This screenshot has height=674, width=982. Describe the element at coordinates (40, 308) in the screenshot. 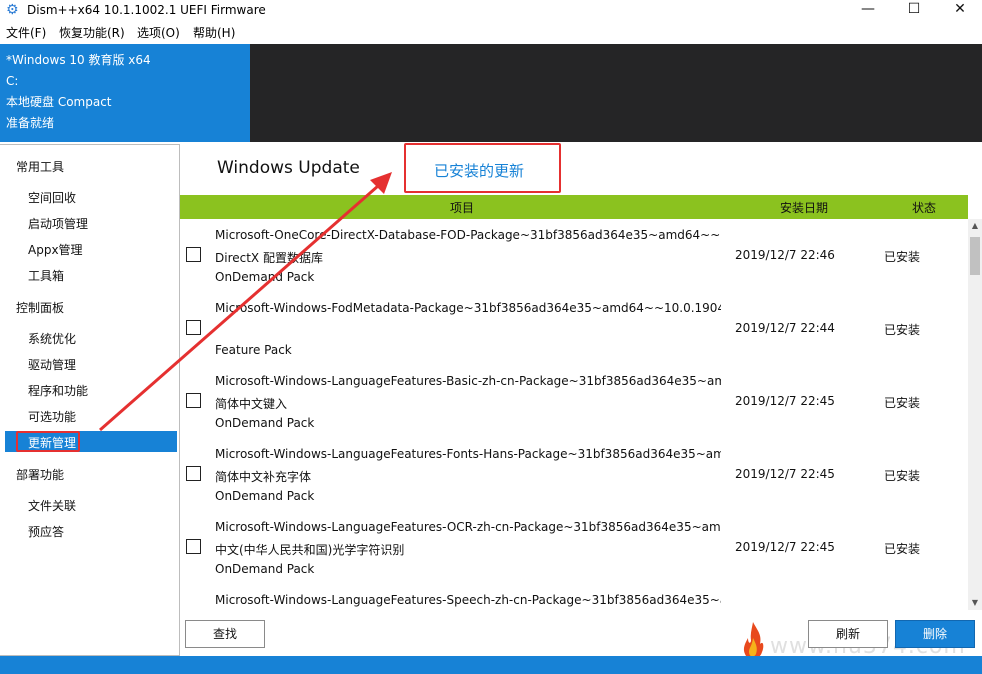

I see `sidebar-group-control-panel: 控制面板` at that location.